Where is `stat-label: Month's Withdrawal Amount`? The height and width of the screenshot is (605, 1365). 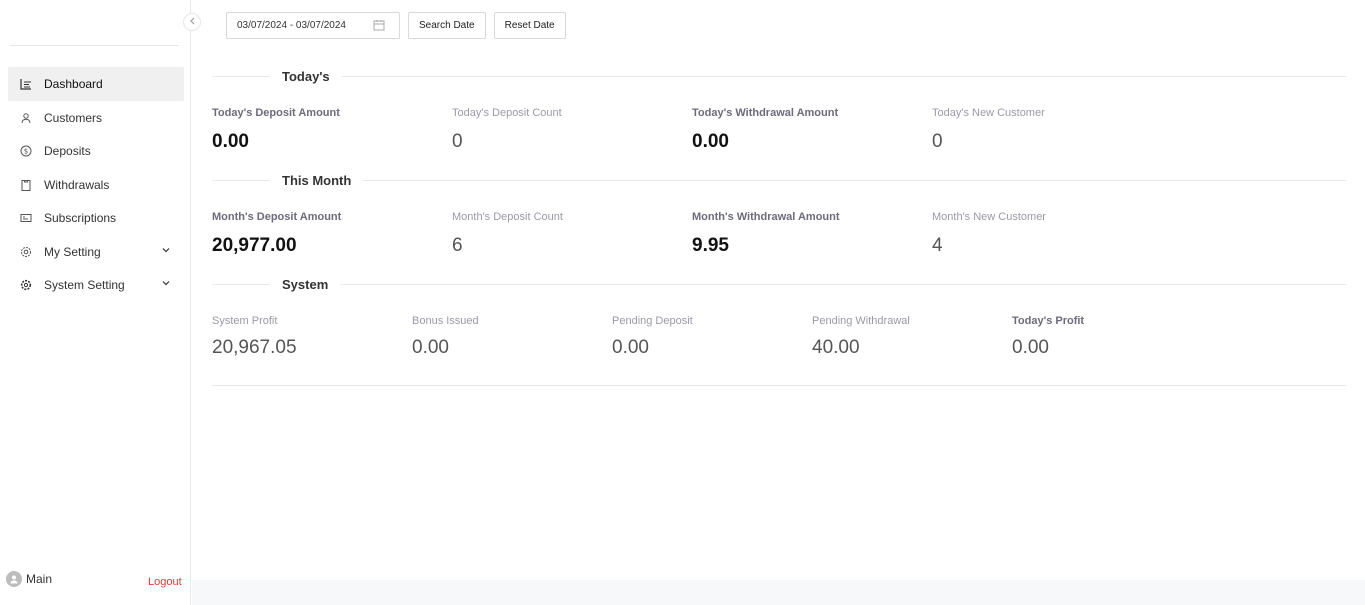 stat-label: Month's Withdrawal Amount is located at coordinates (766, 217).